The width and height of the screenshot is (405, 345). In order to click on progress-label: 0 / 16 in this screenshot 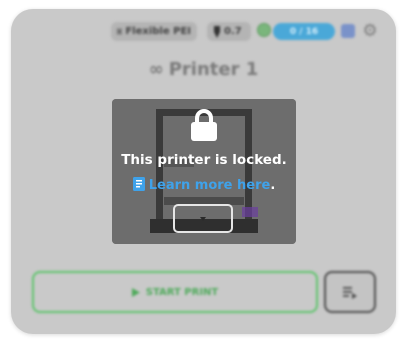, I will do `click(304, 31)`.